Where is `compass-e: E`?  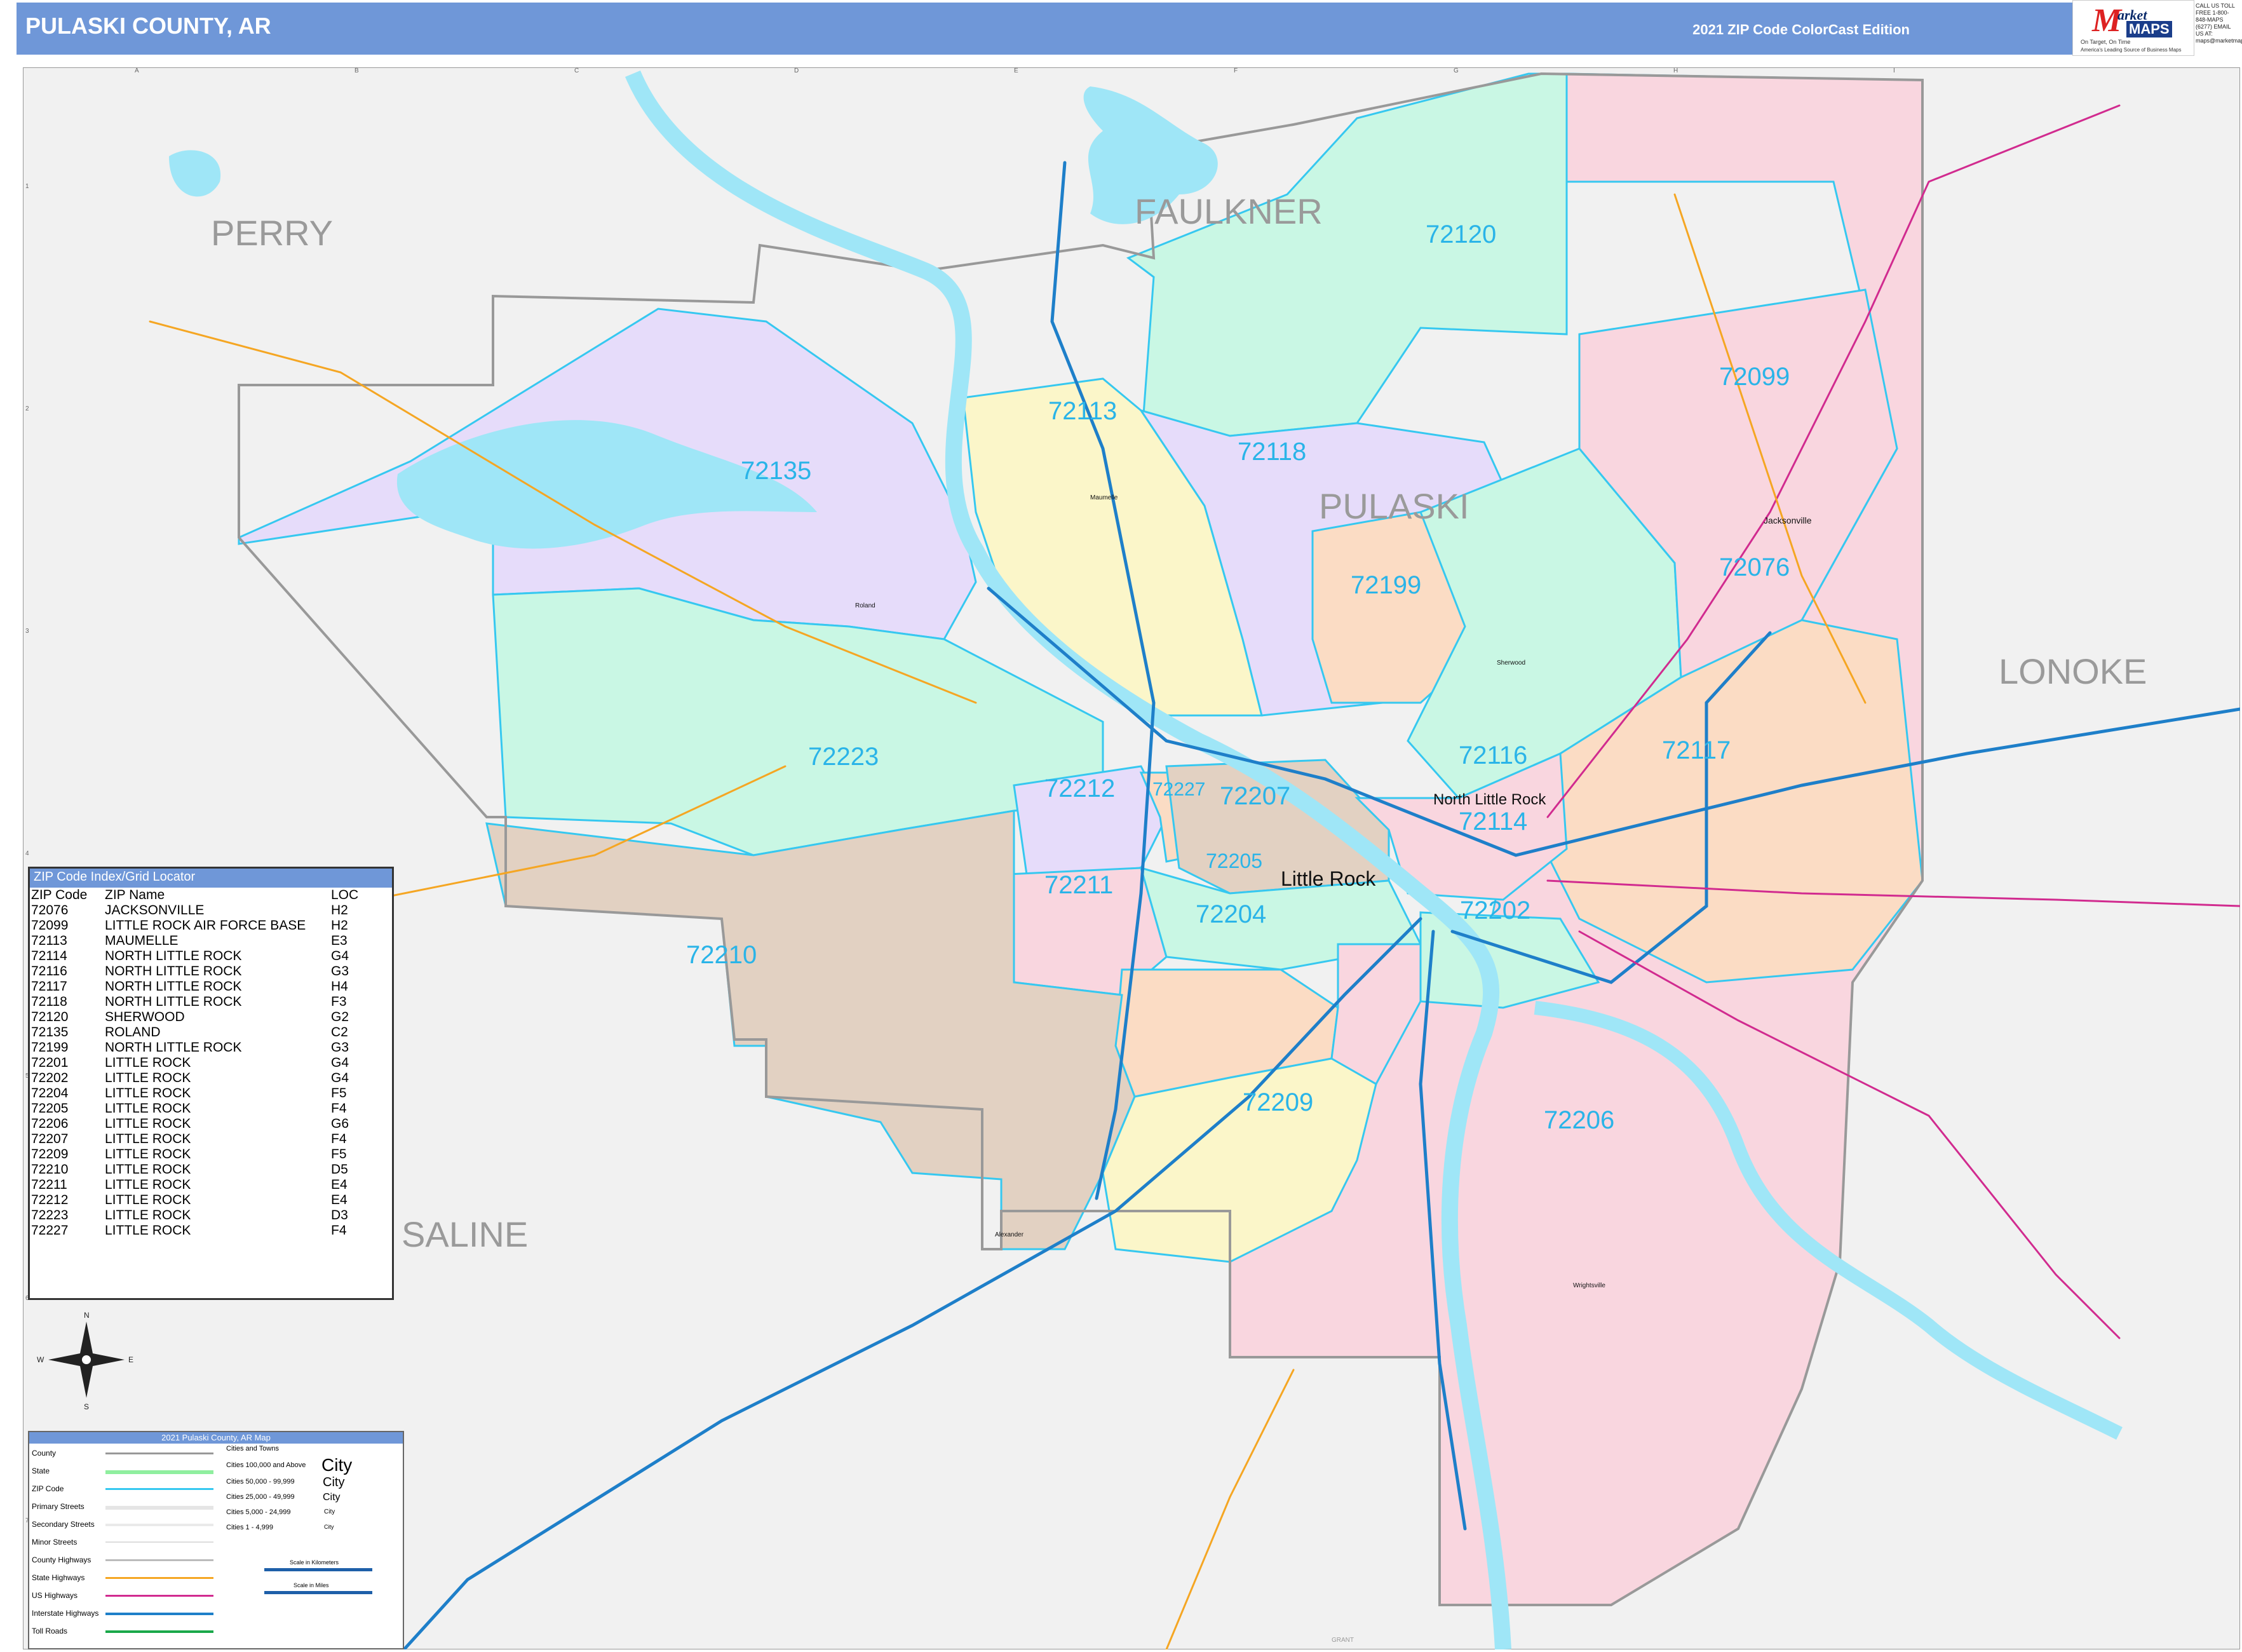 compass-e: E is located at coordinates (130, 1359).